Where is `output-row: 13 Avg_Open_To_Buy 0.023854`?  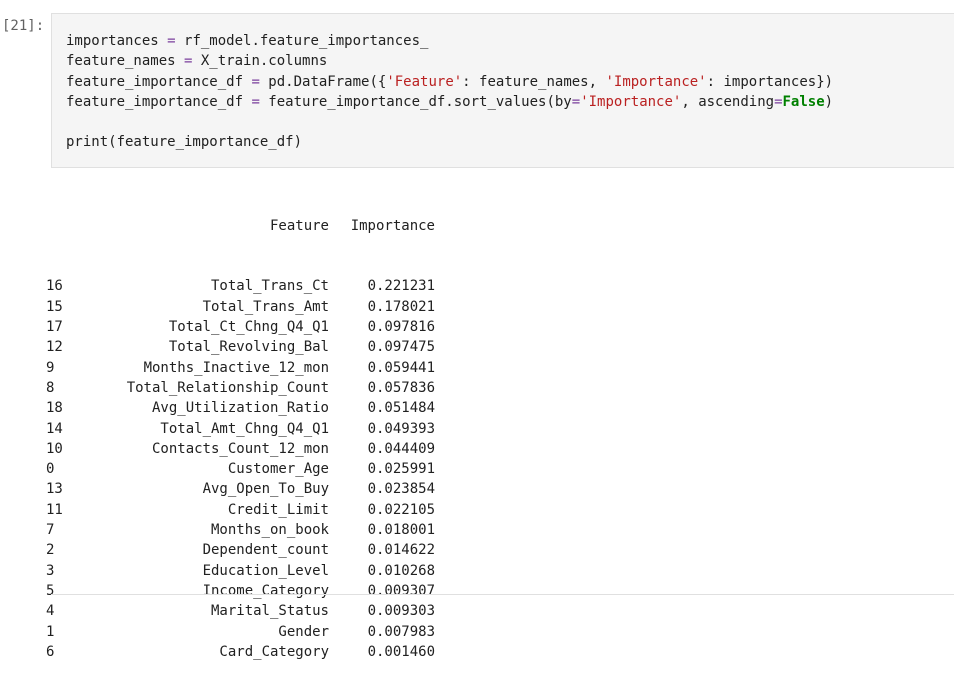
output-row: 13 Avg_Open_To_Buy 0.023854 is located at coordinates (217, 489).